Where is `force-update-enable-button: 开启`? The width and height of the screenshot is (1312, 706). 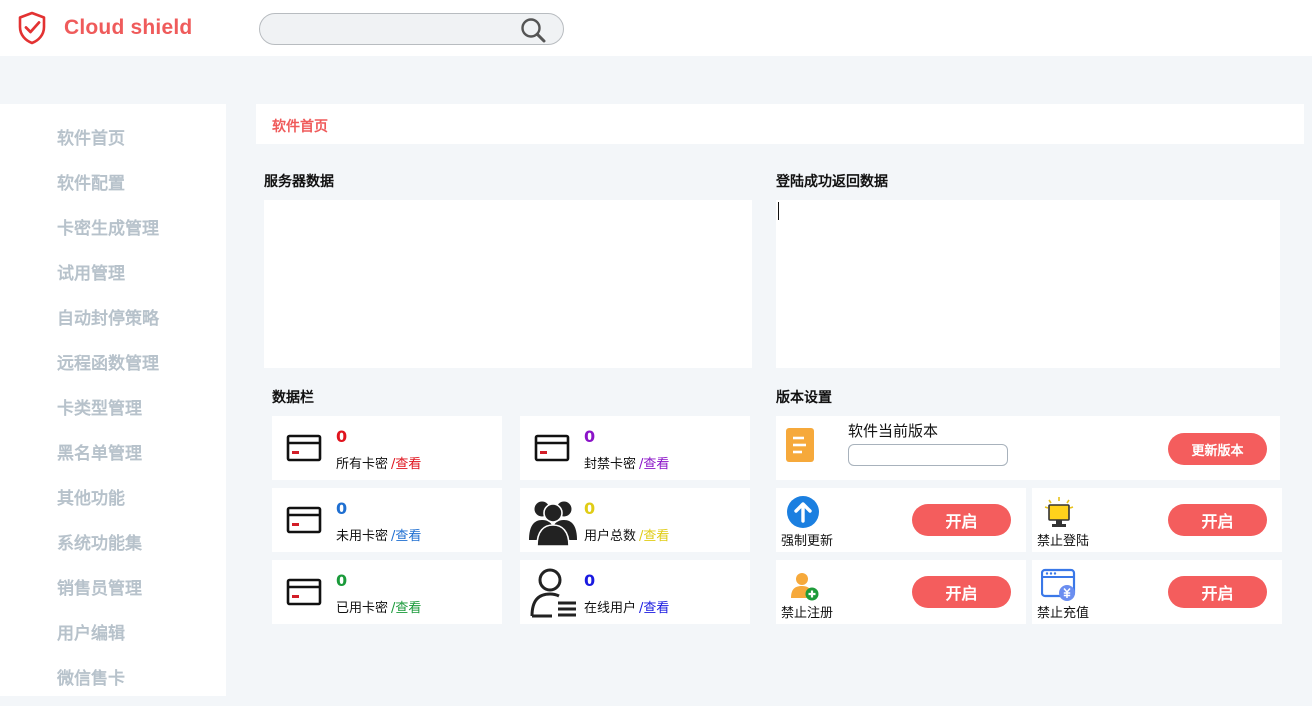
force-update-enable-button: 开启 is located at coordinates (961, 520).